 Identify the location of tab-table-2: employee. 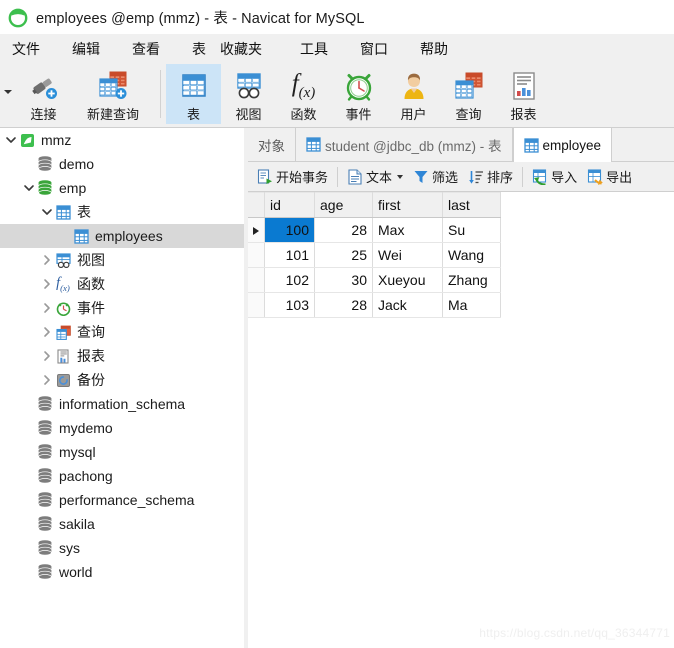
(562, 145).